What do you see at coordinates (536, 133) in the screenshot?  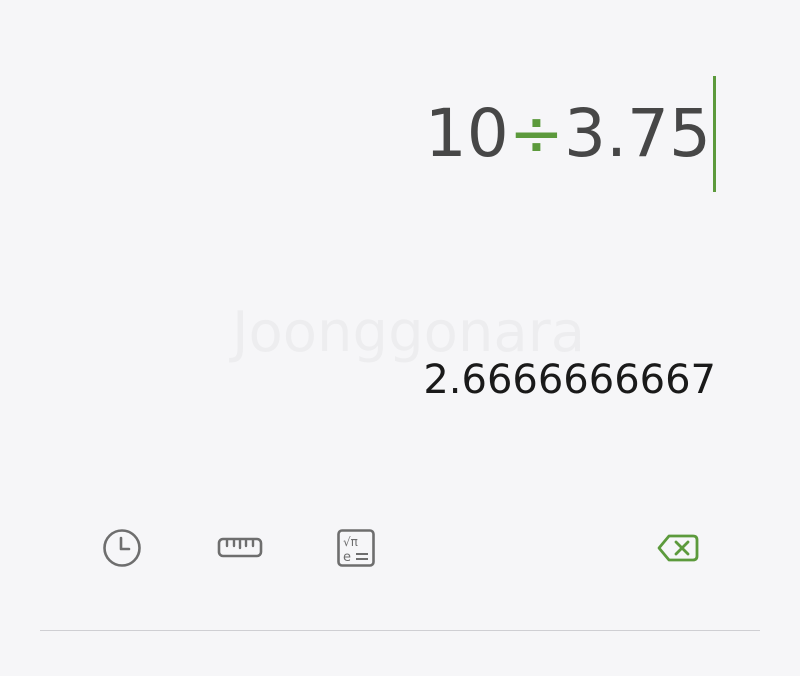 I see `operator-divide: ÷` at bounding box center [536, 133].